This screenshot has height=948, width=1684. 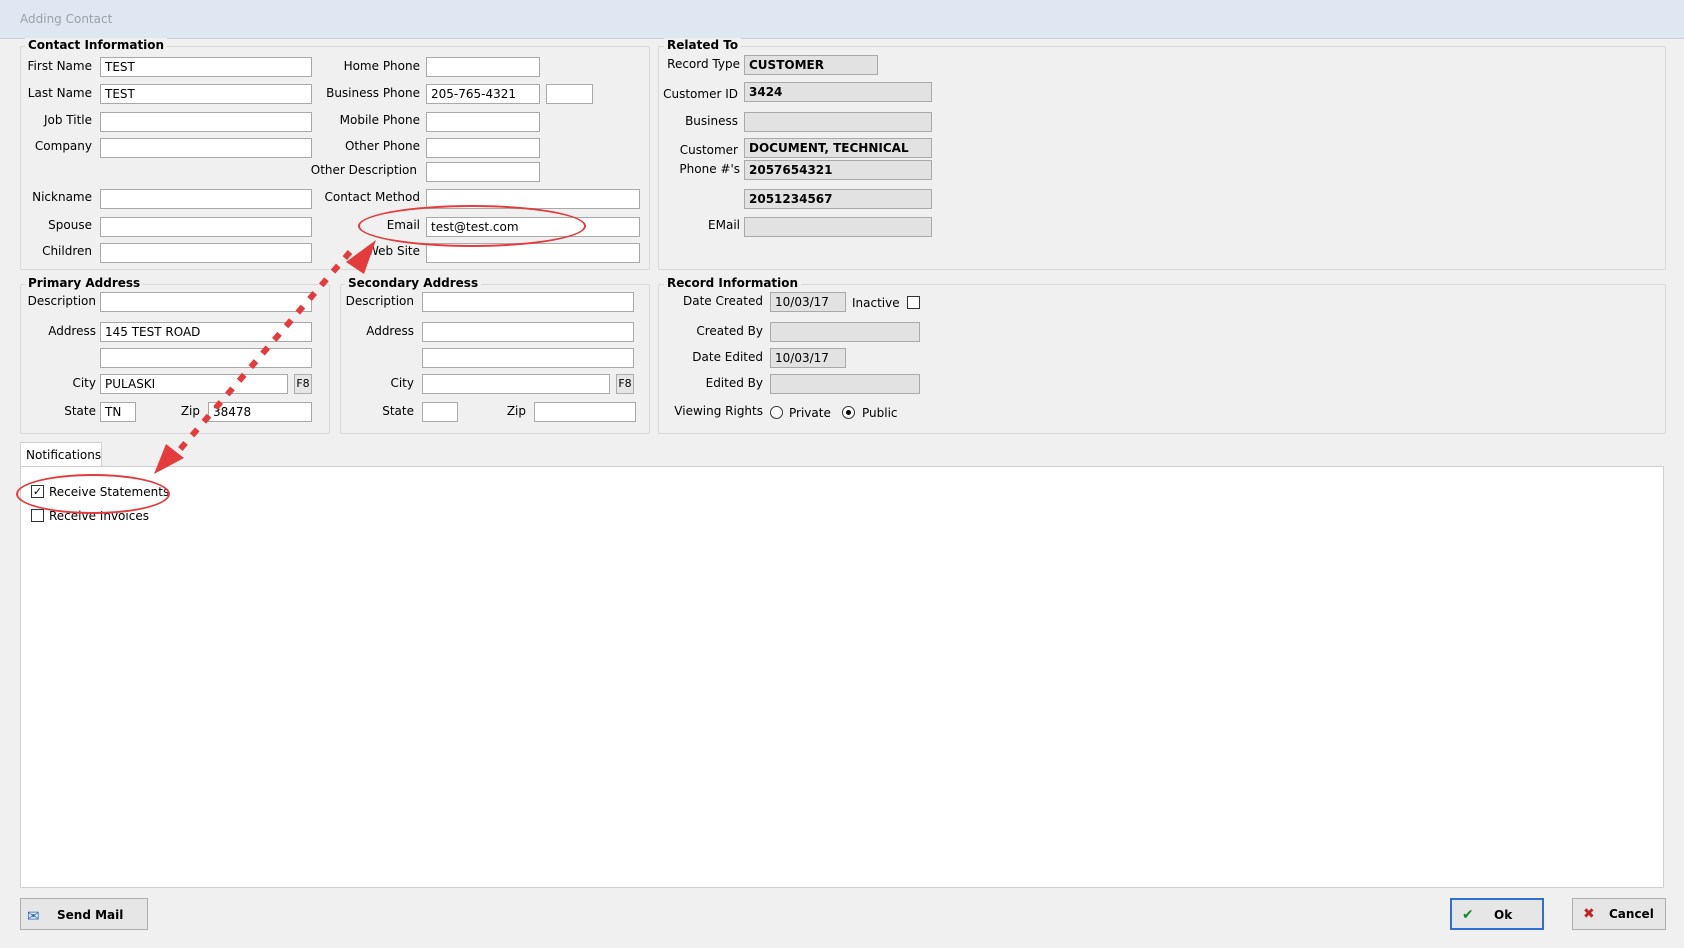 What do you see at coordinates (724, 225) in the screenshot?
I see `related-email-label: EMail` at bounding box center [724, 225].